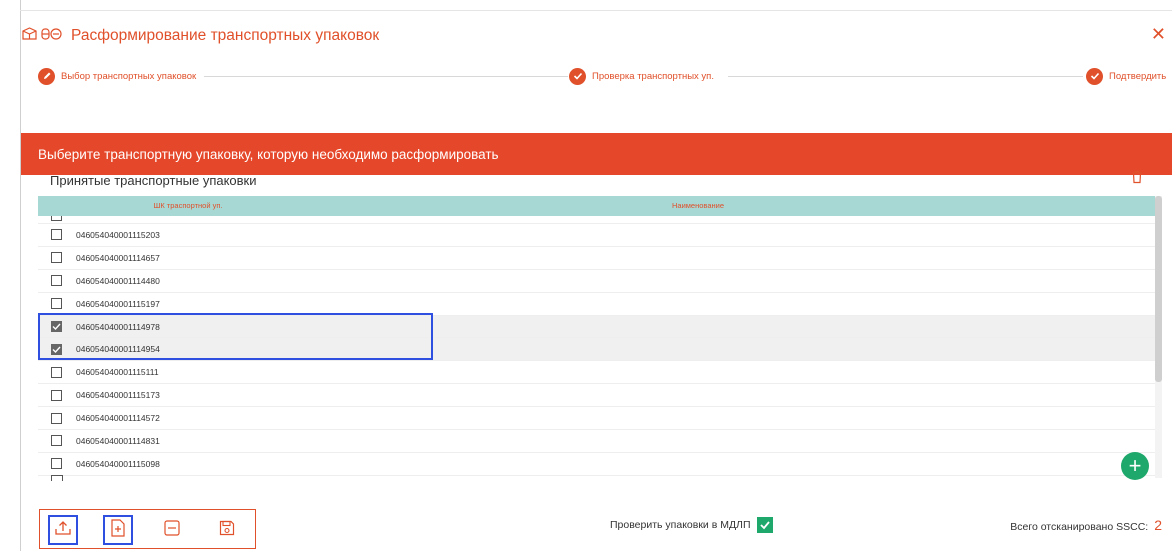  Describe the element at coordinates (118, 326) in the screenshot. I see `row-barcode: 046054040001114978` at that location.